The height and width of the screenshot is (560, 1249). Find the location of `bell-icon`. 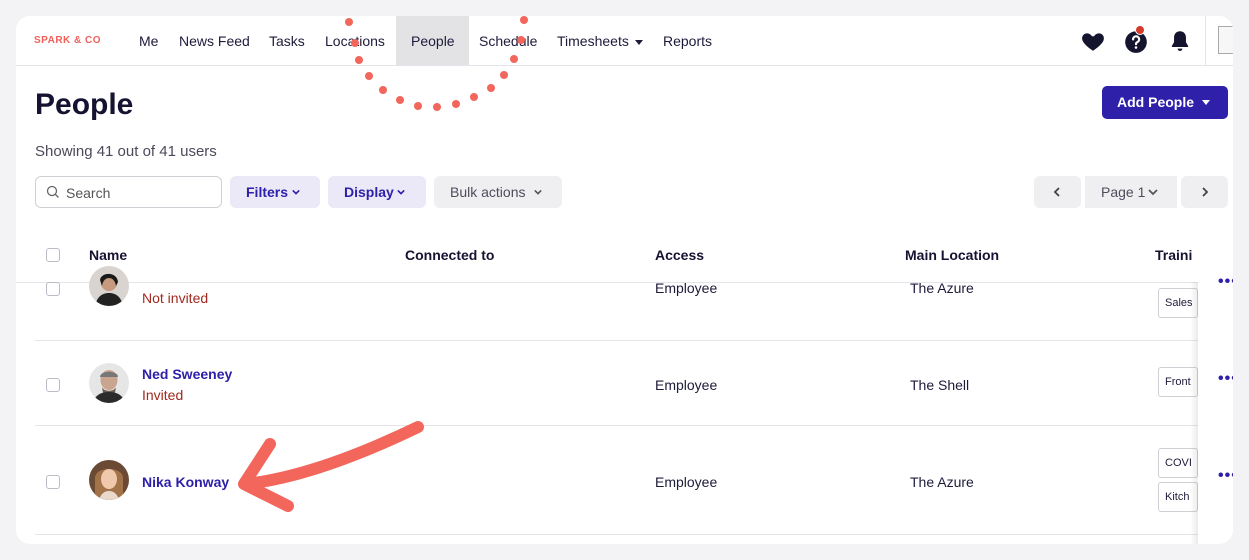

bell-icon is located at coordinates (1180, 41).